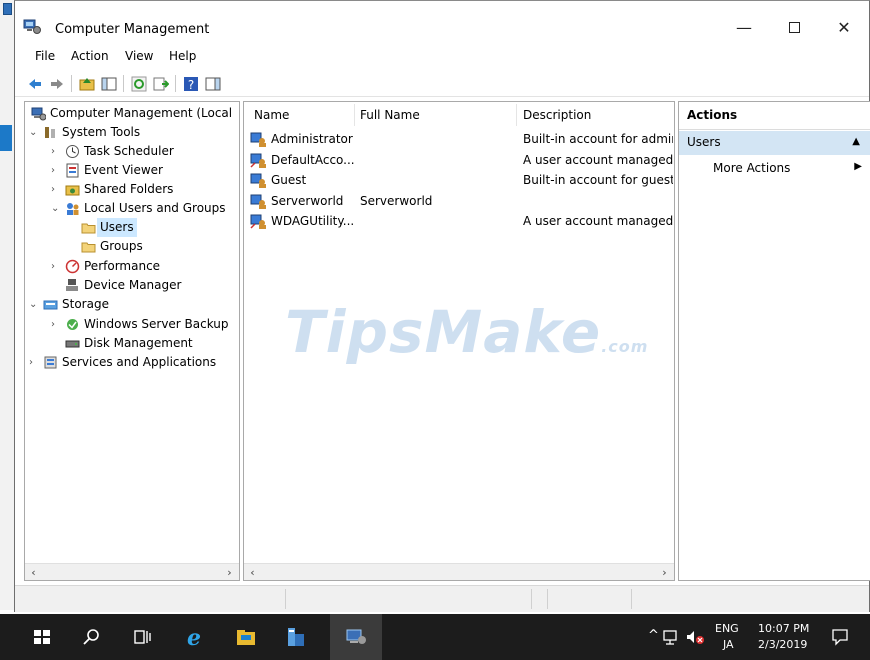  What do you see at coordinates (390, 115) in the screenshot?
I see `column-header-full-name: Full Name` at bounding box center [390, 115].